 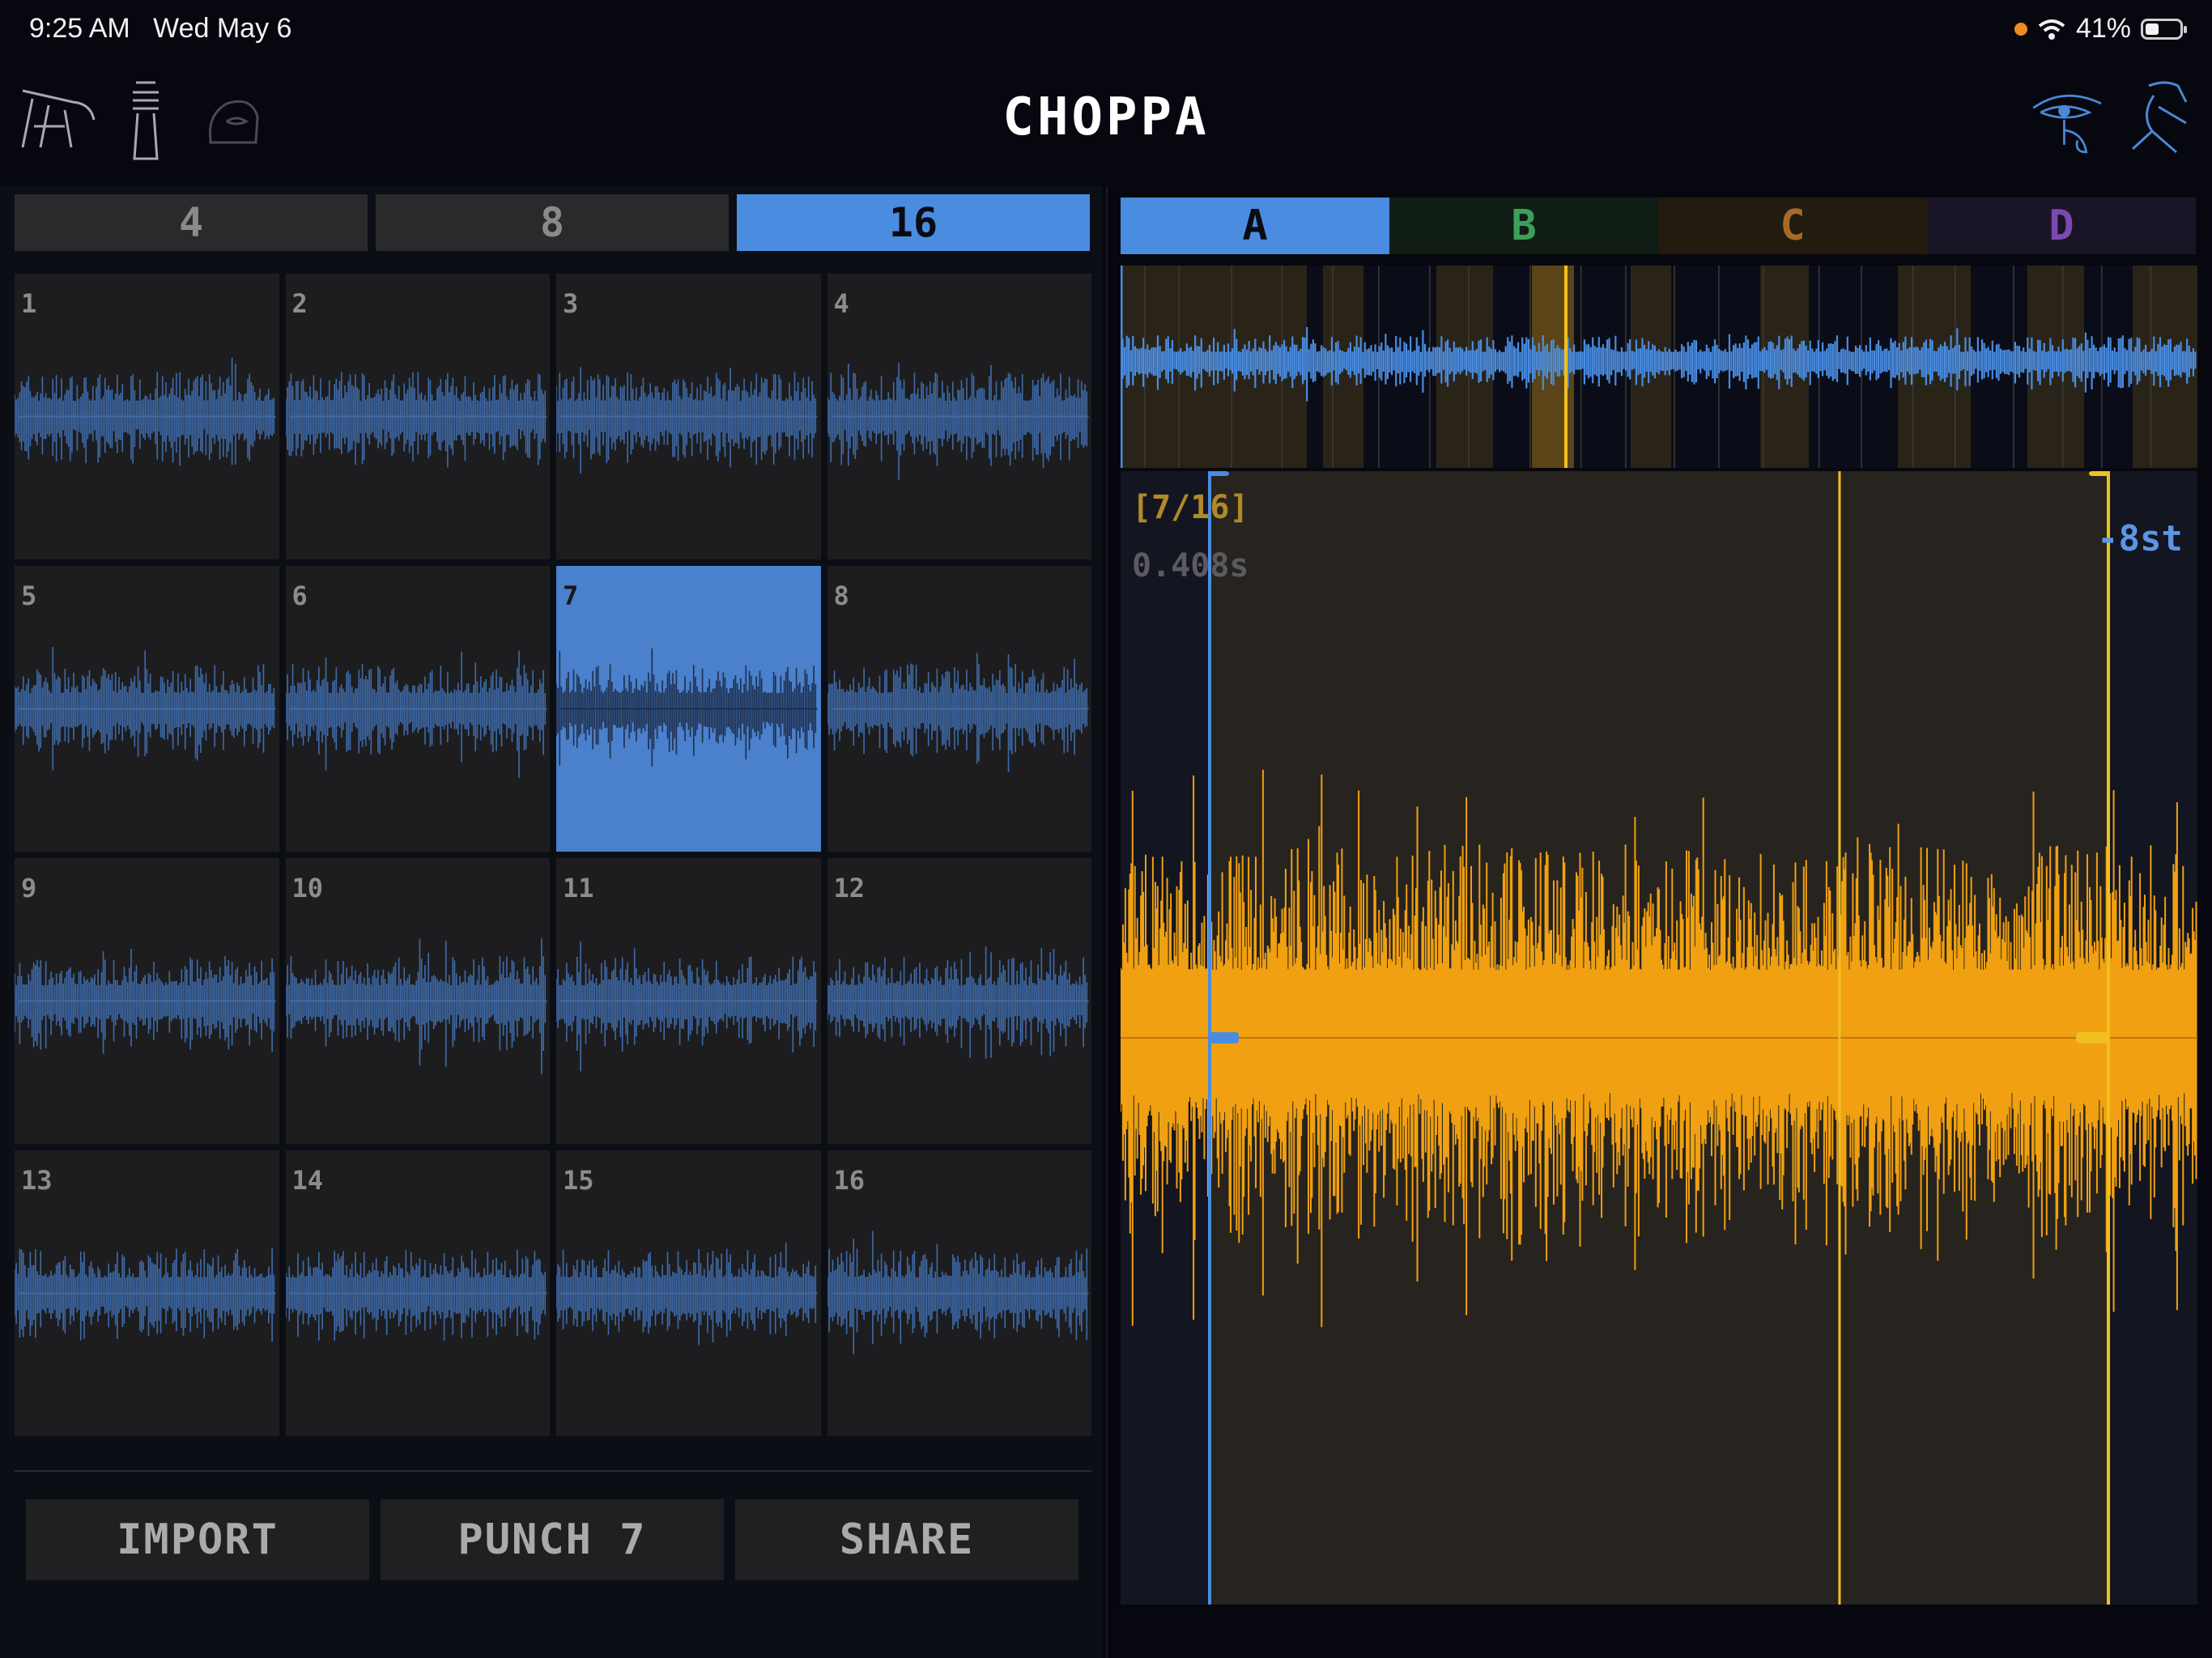 What do you see at coordinates (79, 28) in the screenshot?
I see `status-clock: 9:25 AM` at bounding box center [79, 28].